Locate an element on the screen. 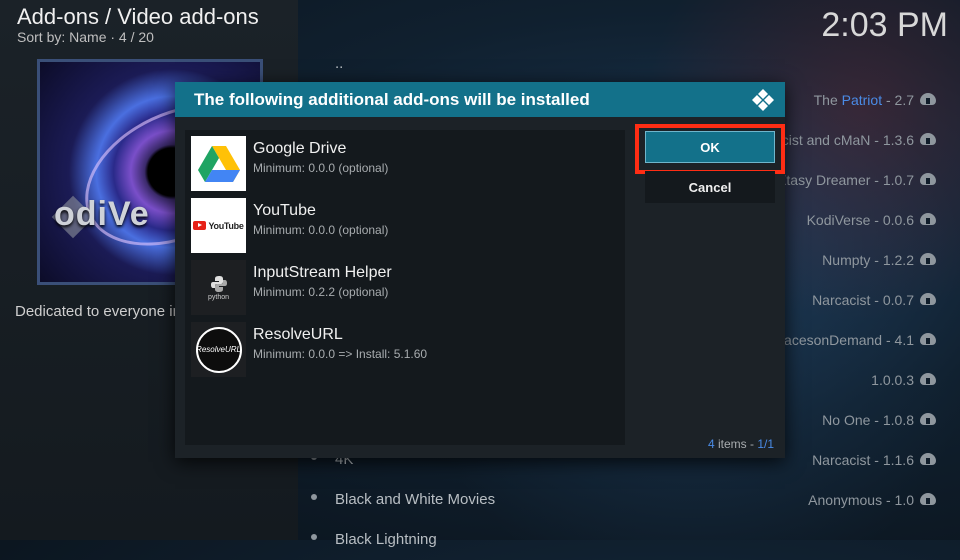  addon-title: ResolveURL is located at coordinates (298, 334).